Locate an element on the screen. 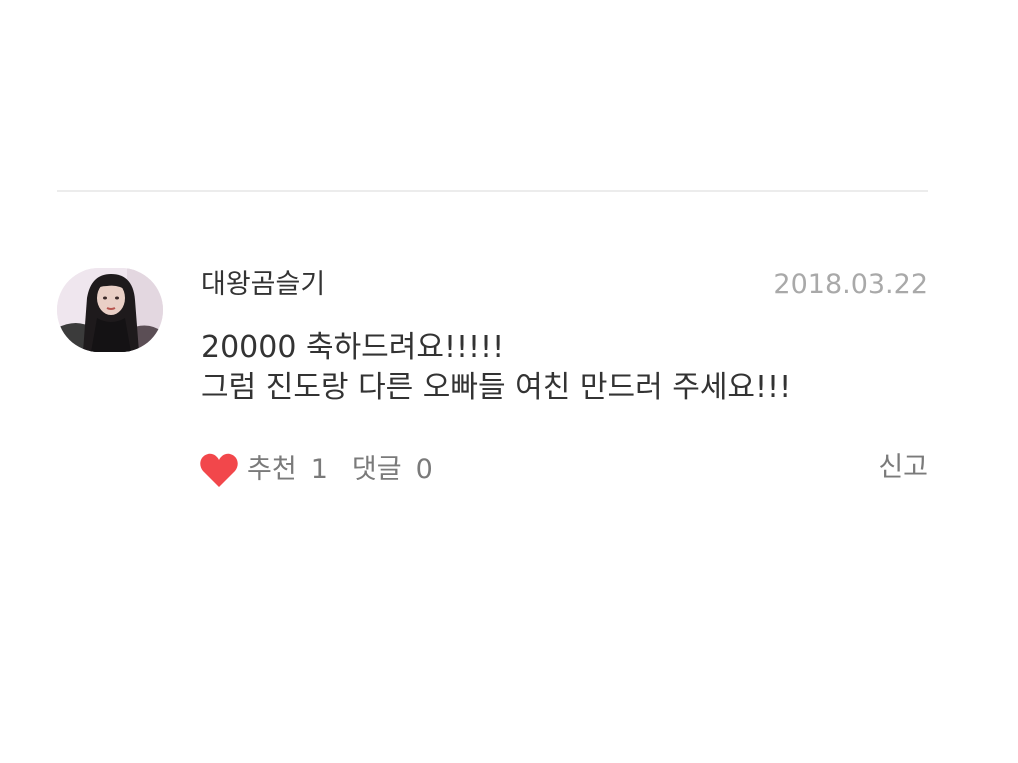 The width and height of the screenshot is (1018, 763). comment-date: 2018.03.22 is located at coordinates (850, 284).